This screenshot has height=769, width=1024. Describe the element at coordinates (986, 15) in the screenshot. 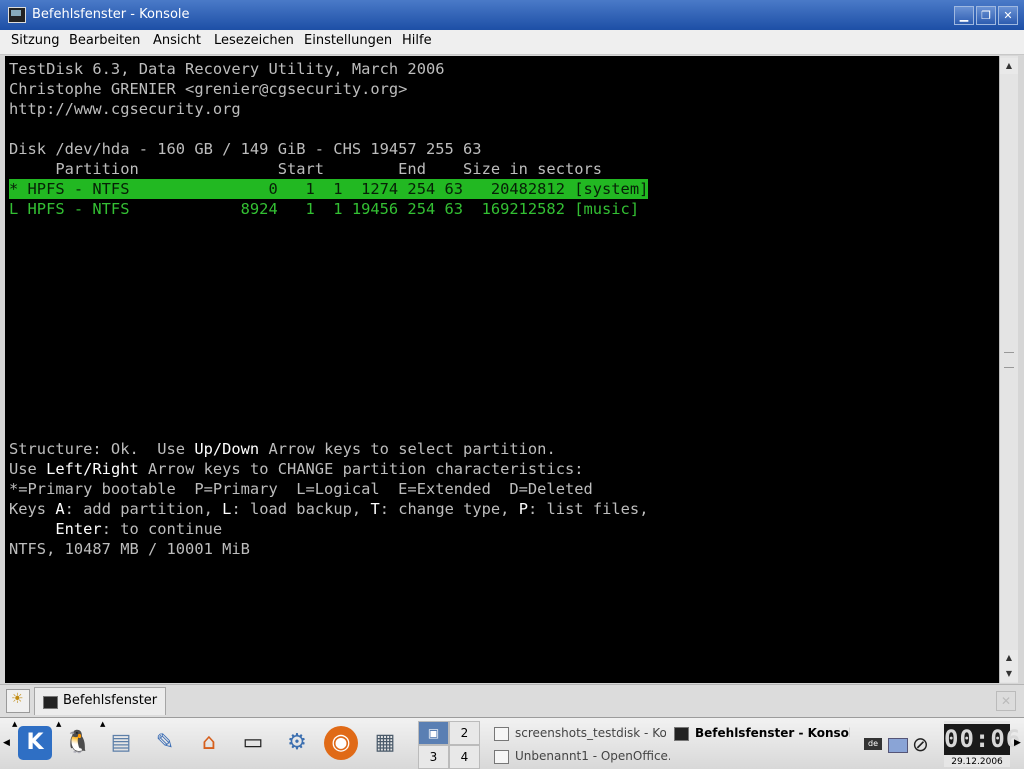

I see `maximize-button: ❐` at that location.